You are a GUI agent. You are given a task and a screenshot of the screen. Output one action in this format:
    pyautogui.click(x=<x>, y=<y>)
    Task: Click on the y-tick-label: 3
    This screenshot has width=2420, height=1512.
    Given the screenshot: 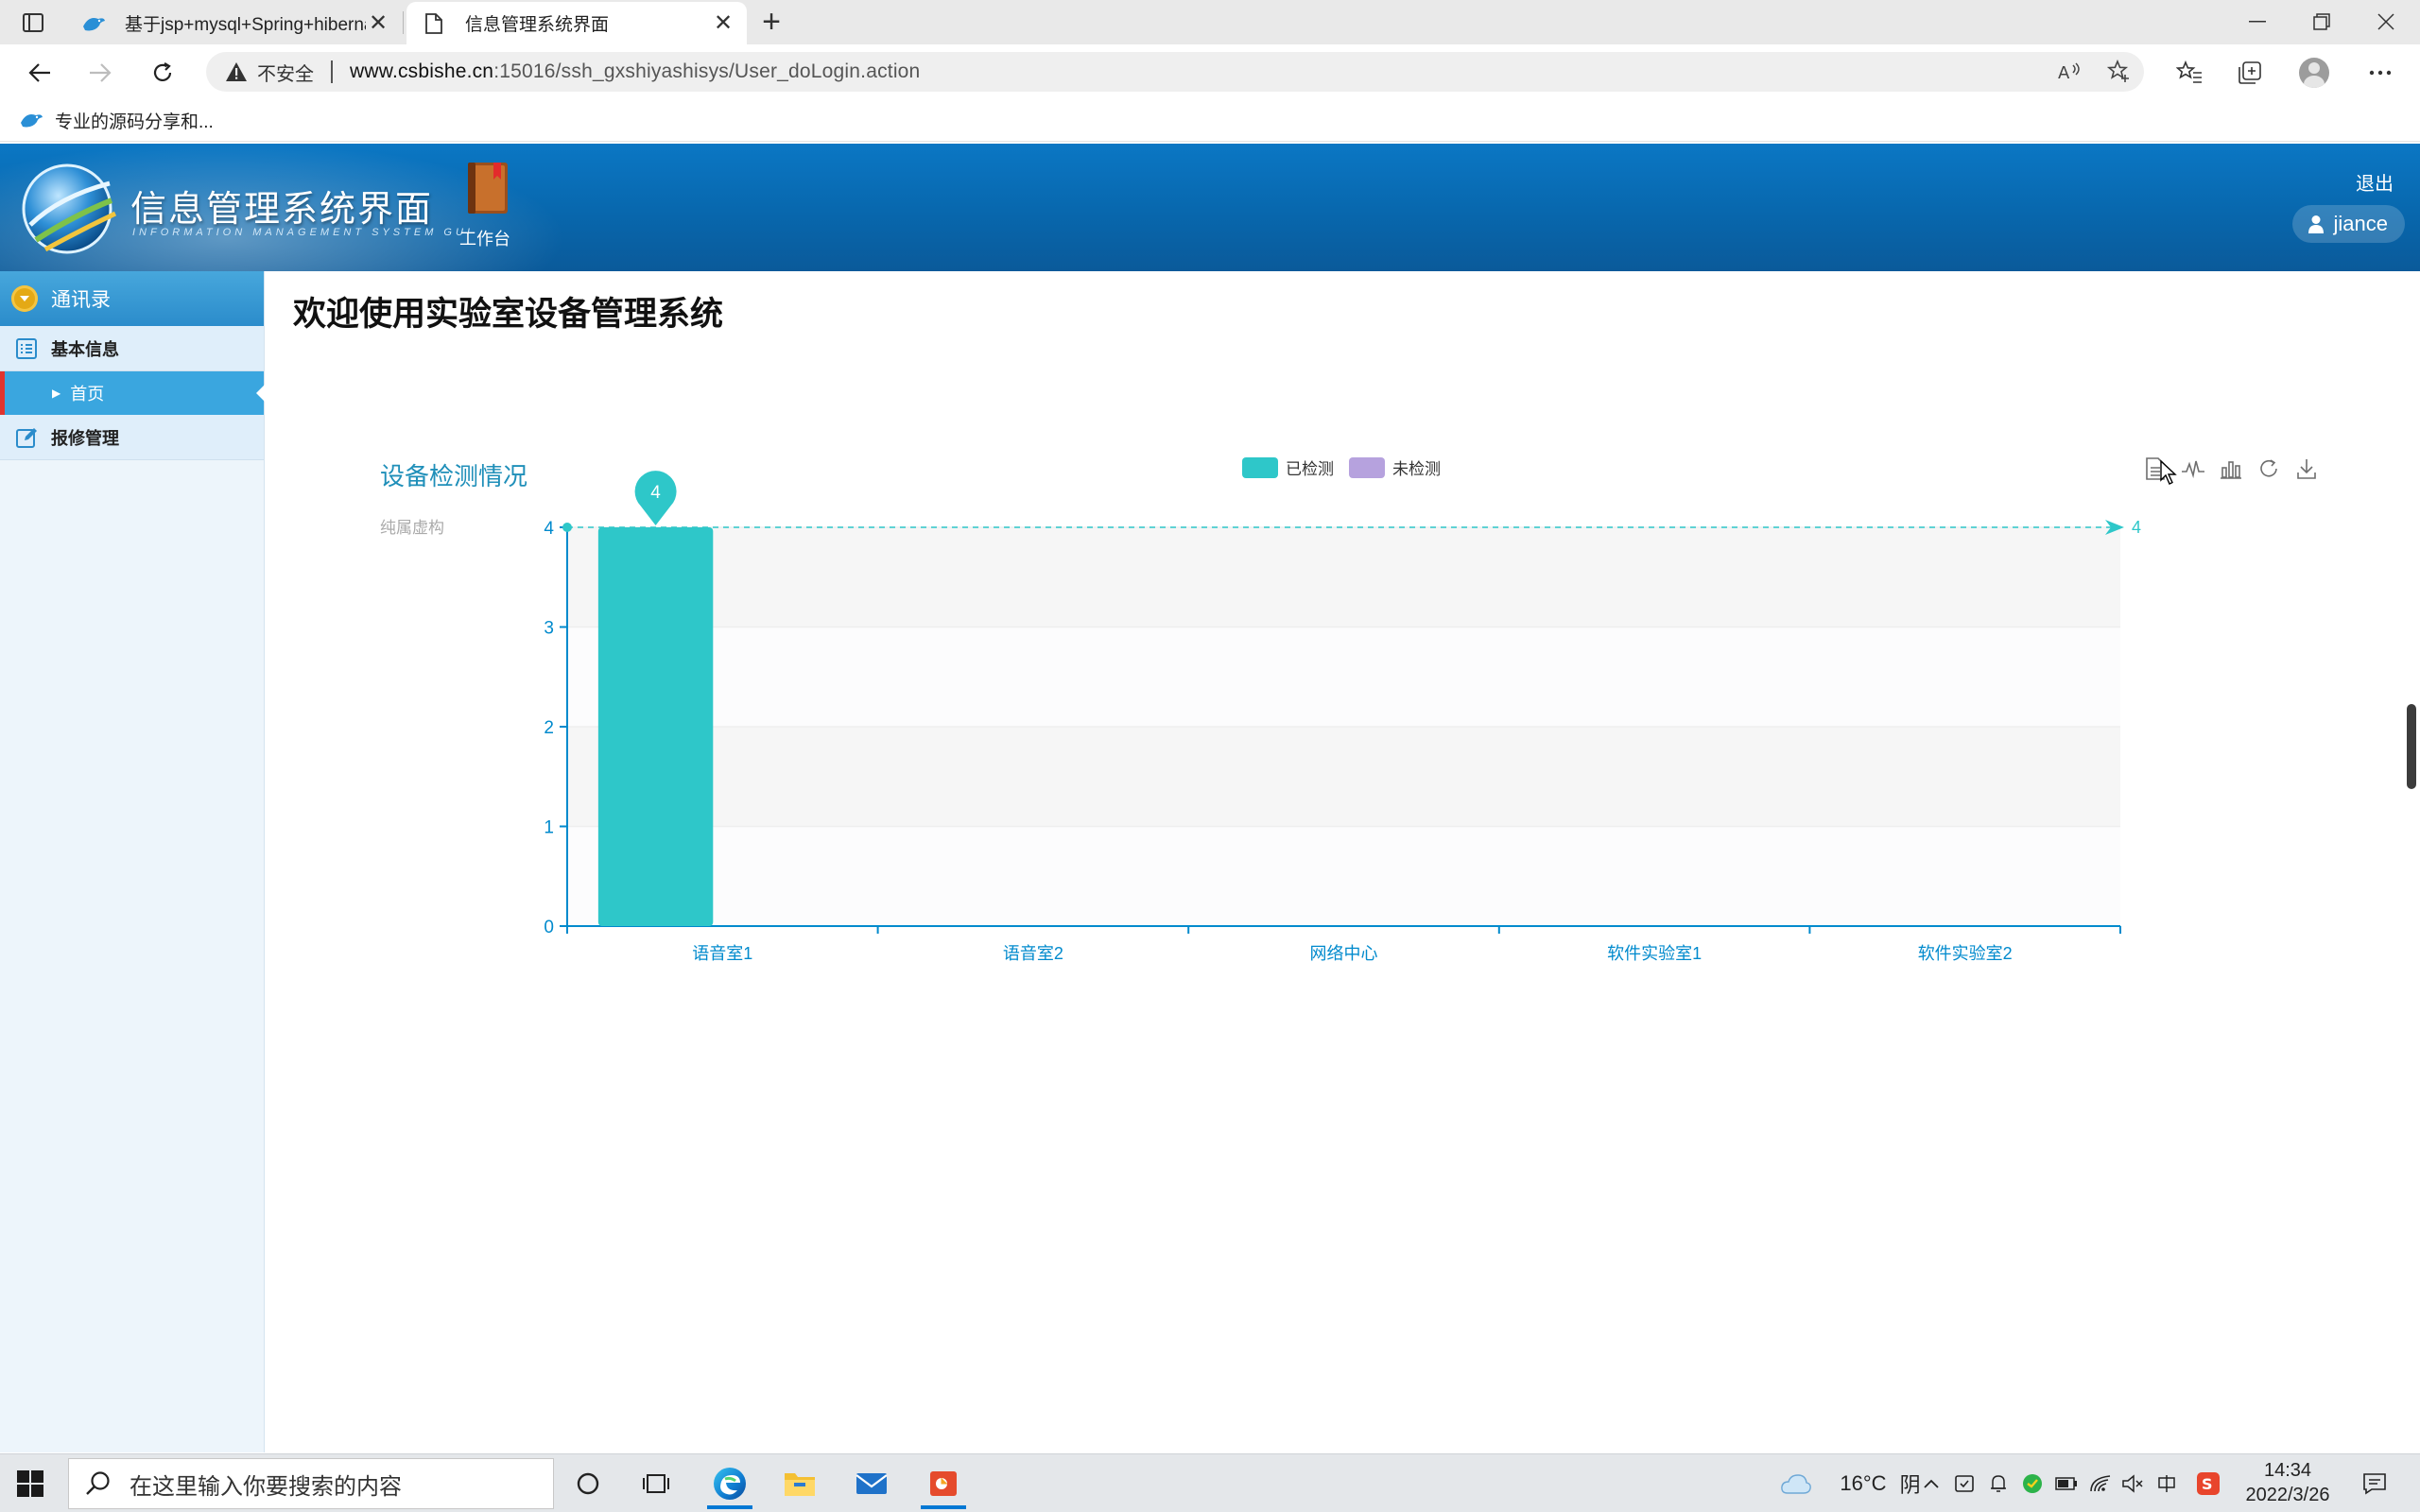 What is the action you would take?
    pyautogui.click(x=549, y=629)
    